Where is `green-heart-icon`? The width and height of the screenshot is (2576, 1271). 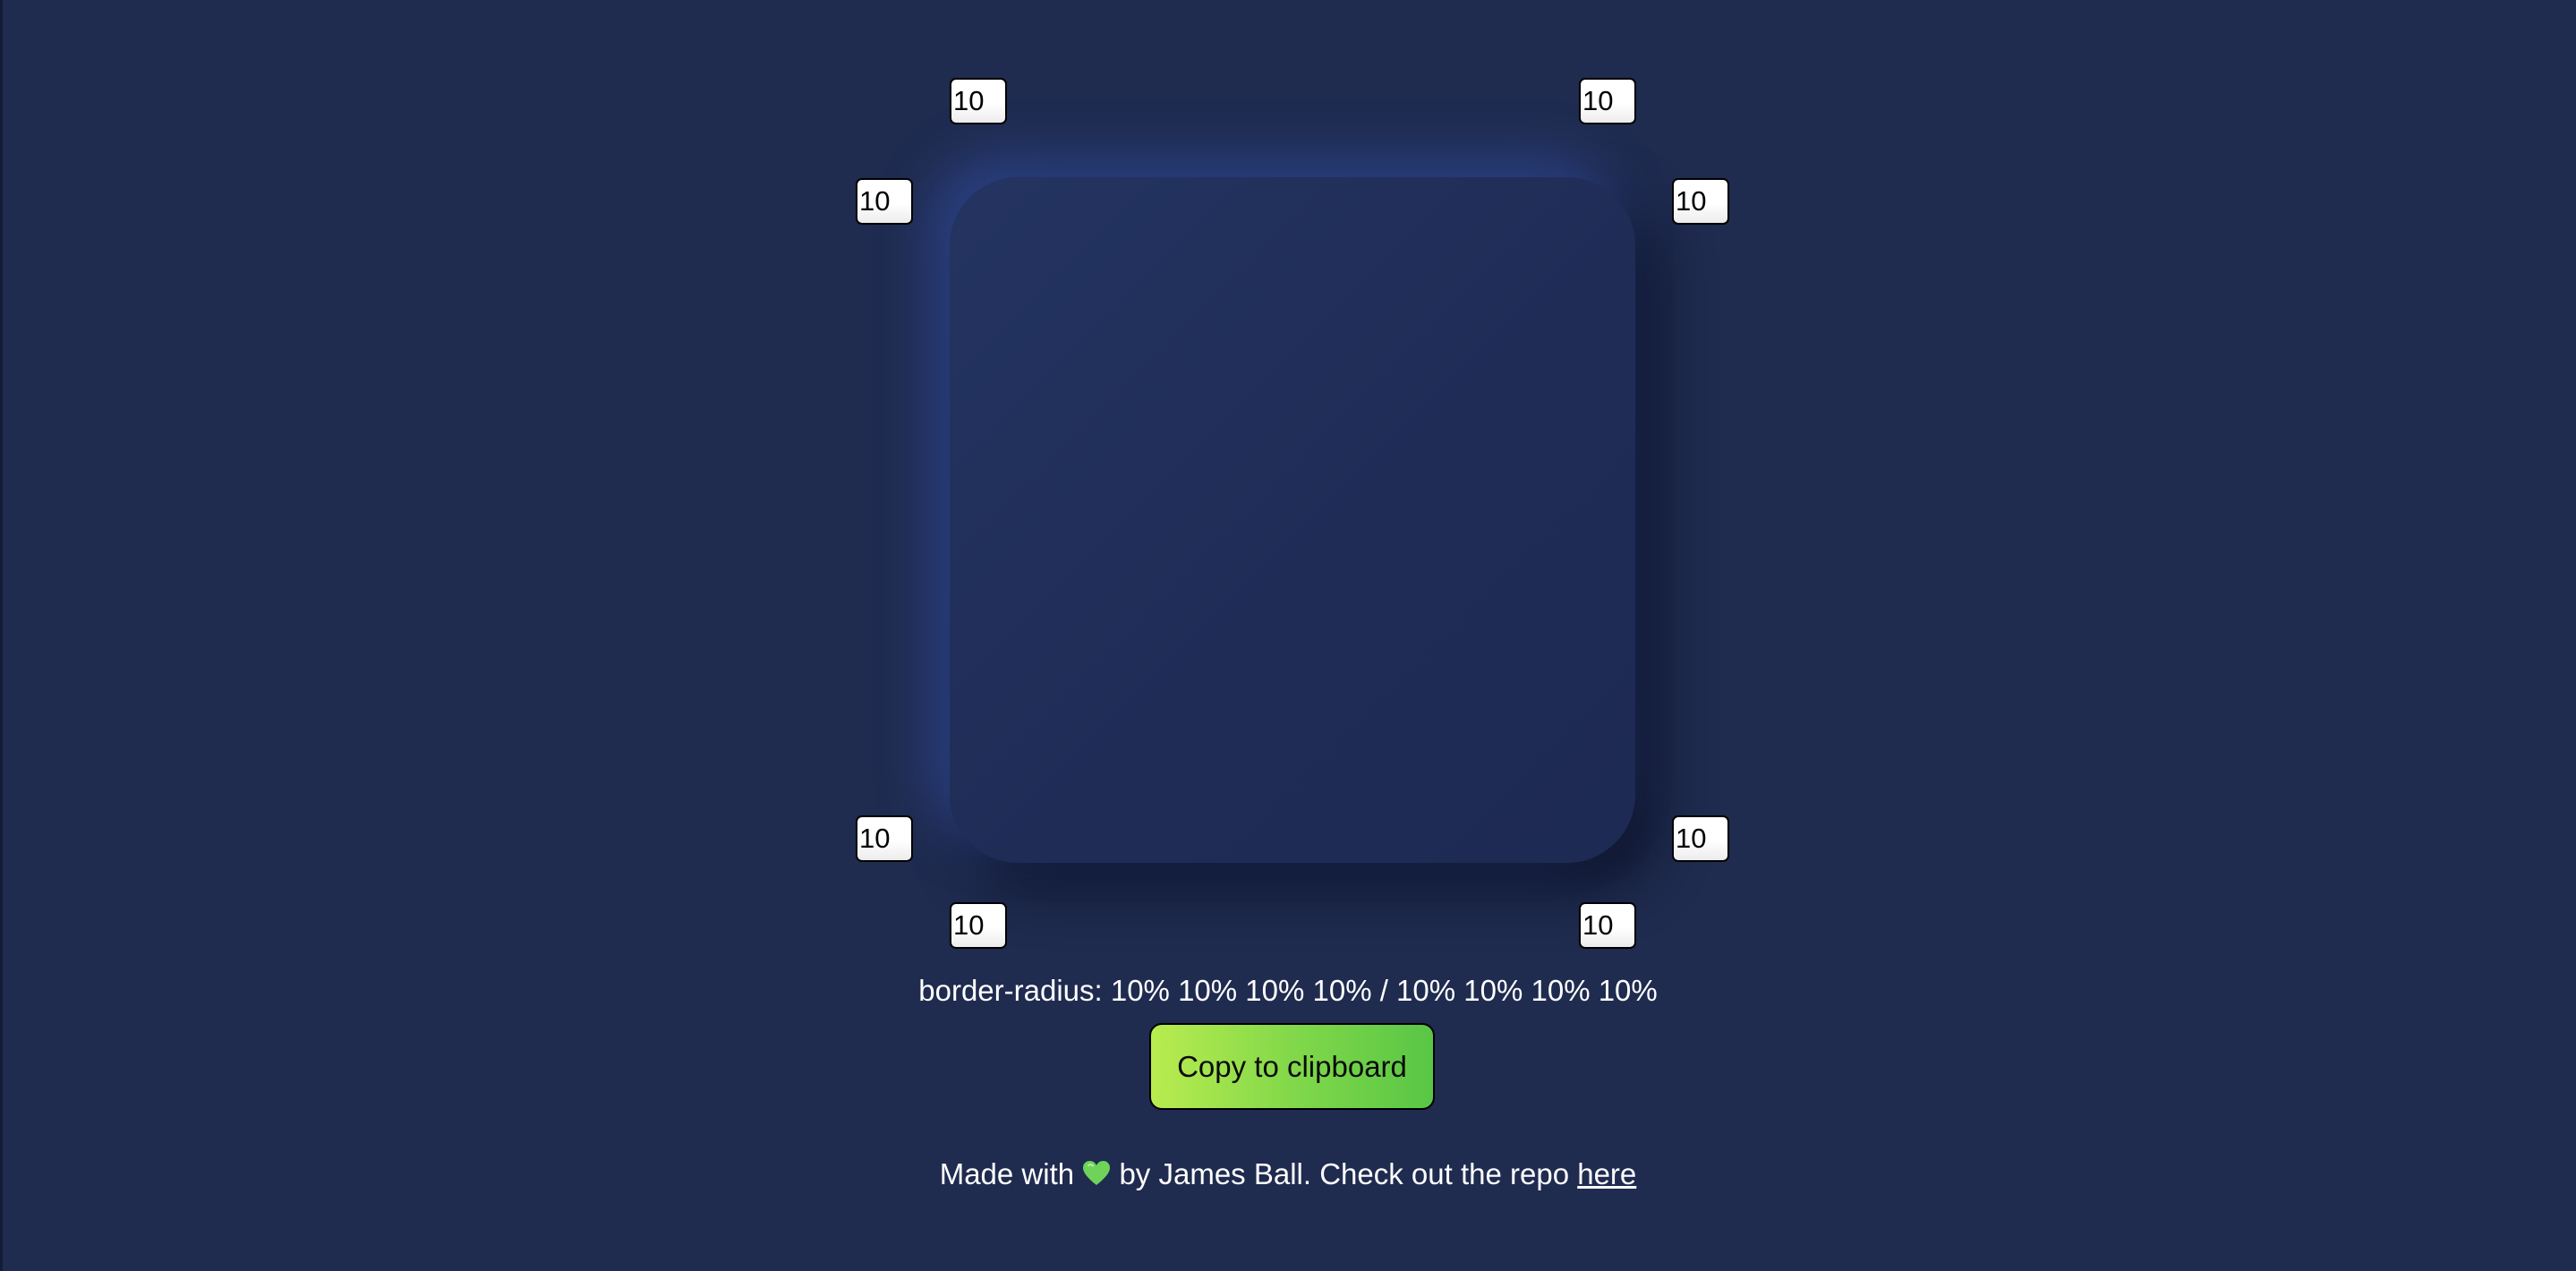 green-heart-icon is located at coordinates (1097, 1173).